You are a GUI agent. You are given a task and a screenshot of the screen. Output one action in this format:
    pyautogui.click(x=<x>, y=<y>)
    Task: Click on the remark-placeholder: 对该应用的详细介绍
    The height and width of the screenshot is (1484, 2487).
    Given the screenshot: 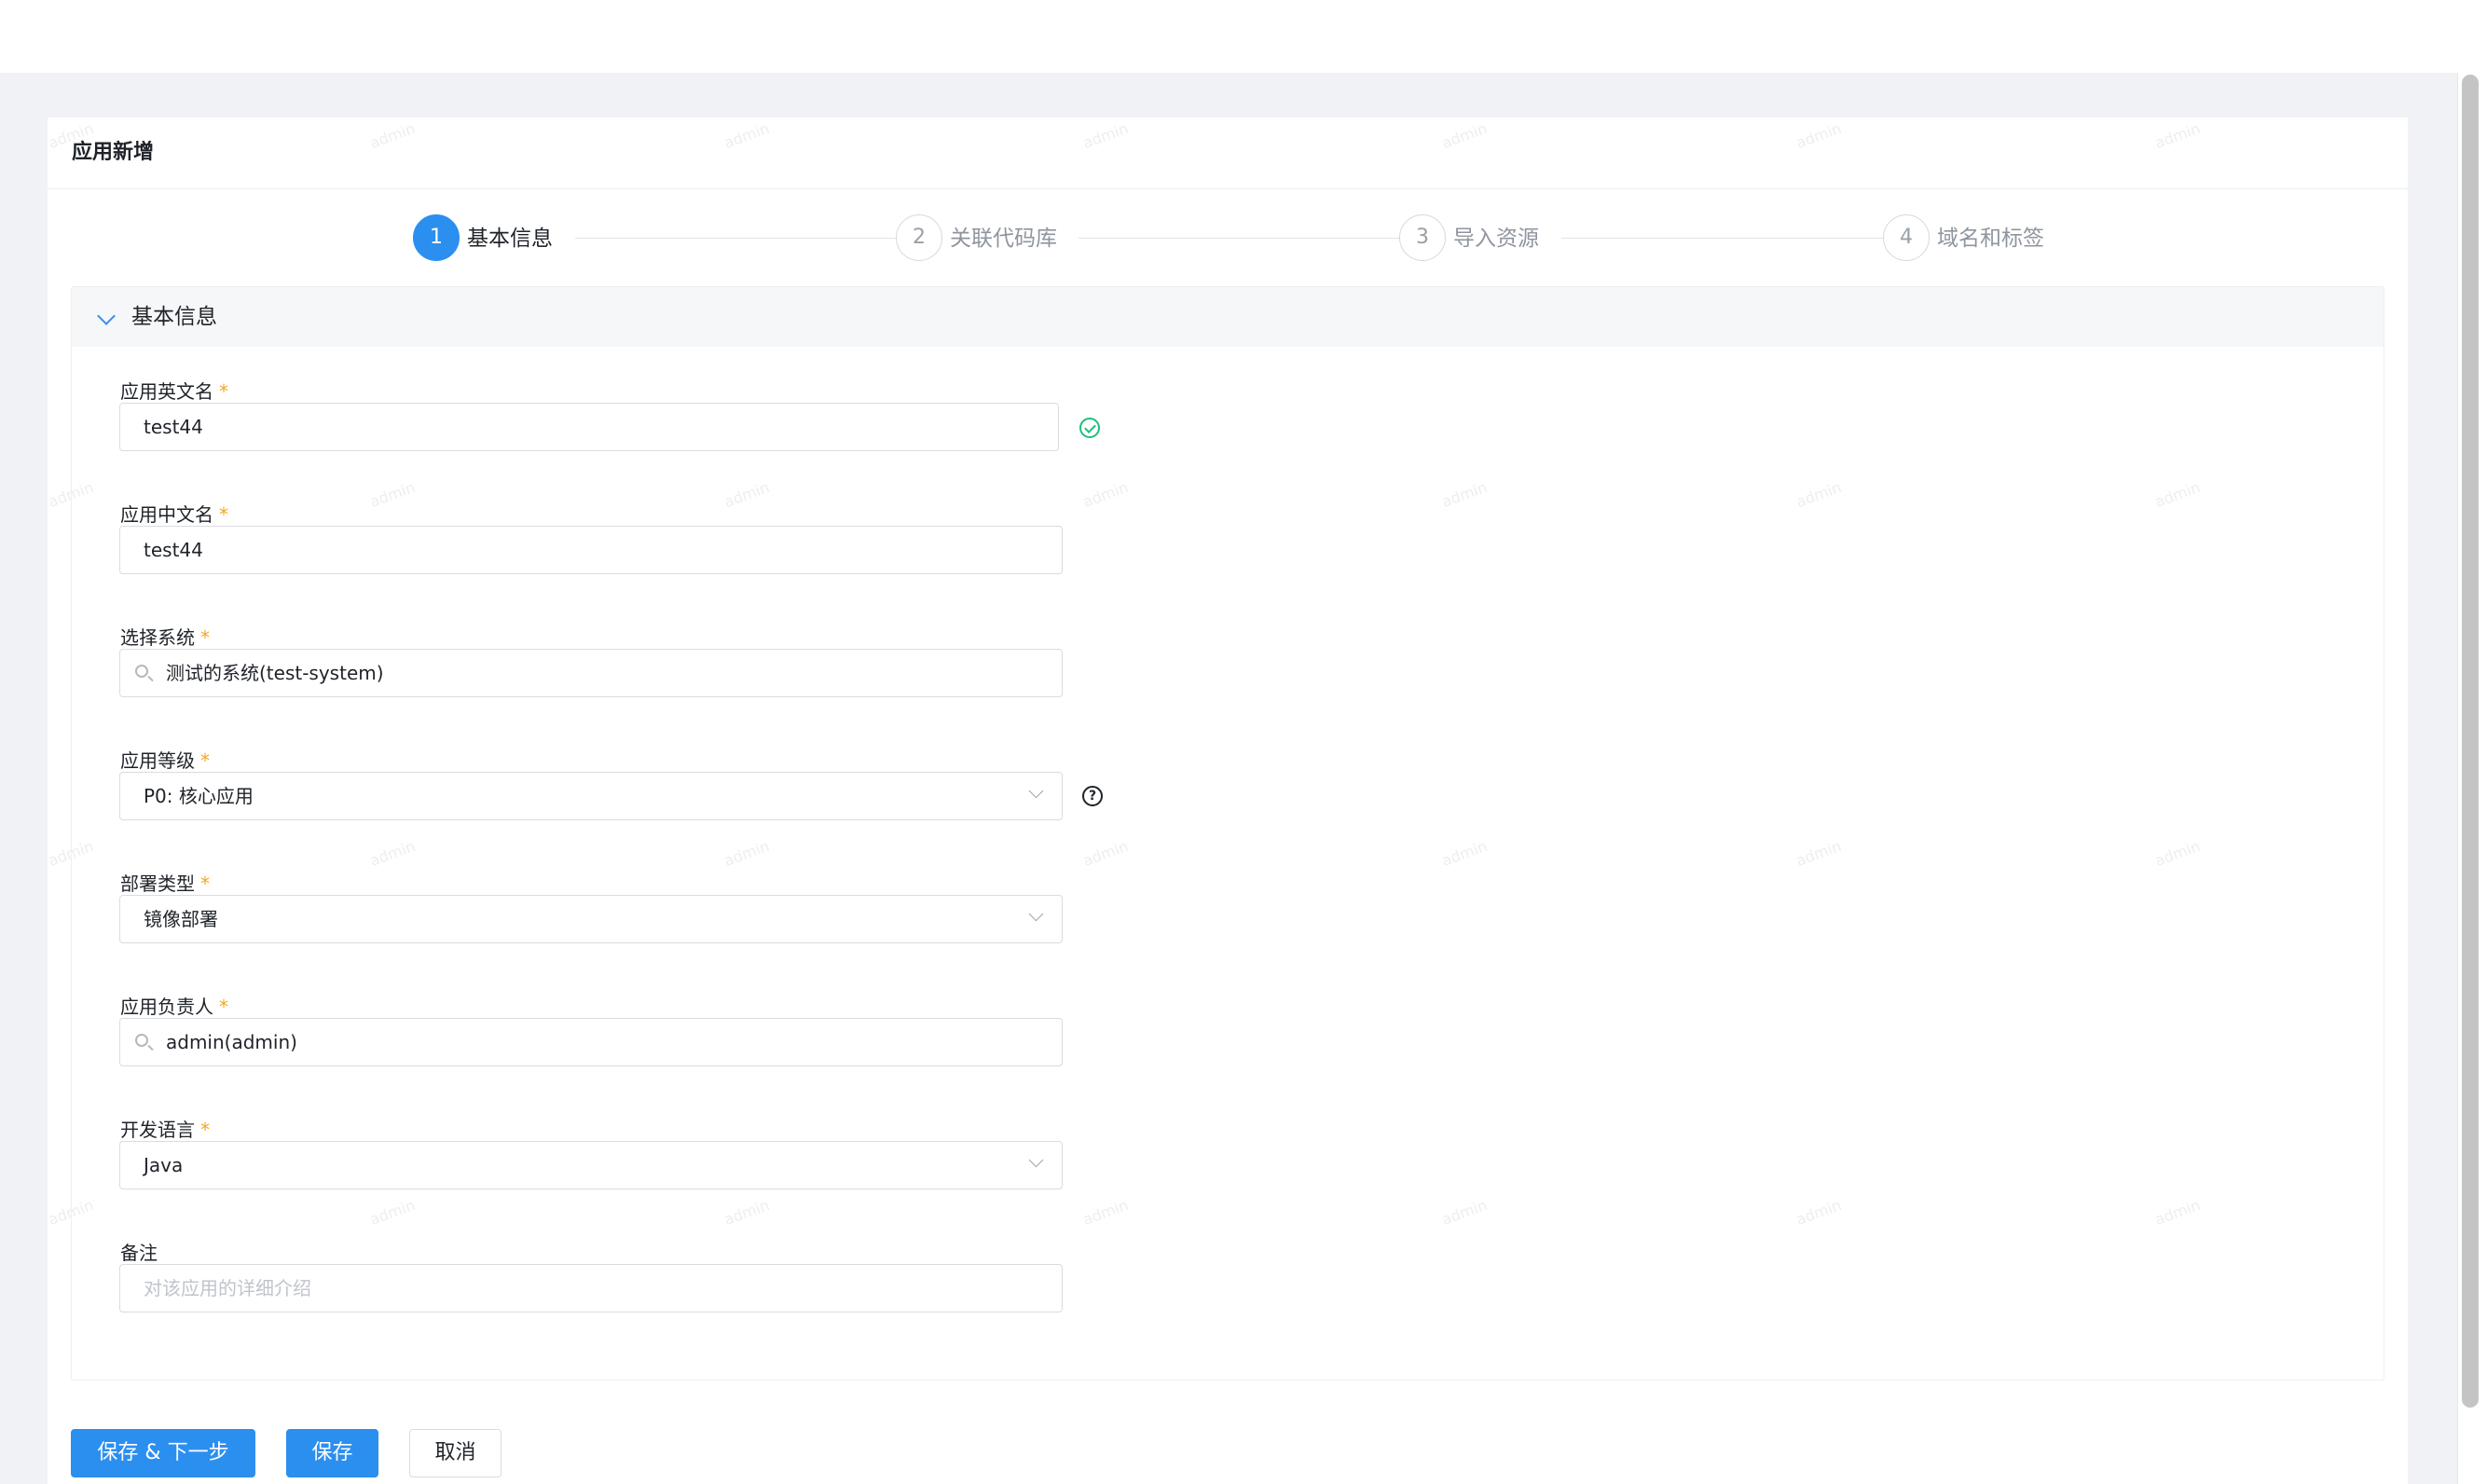 What is the action you would take?
    pyautogui.click(x=227, y=1288)
    